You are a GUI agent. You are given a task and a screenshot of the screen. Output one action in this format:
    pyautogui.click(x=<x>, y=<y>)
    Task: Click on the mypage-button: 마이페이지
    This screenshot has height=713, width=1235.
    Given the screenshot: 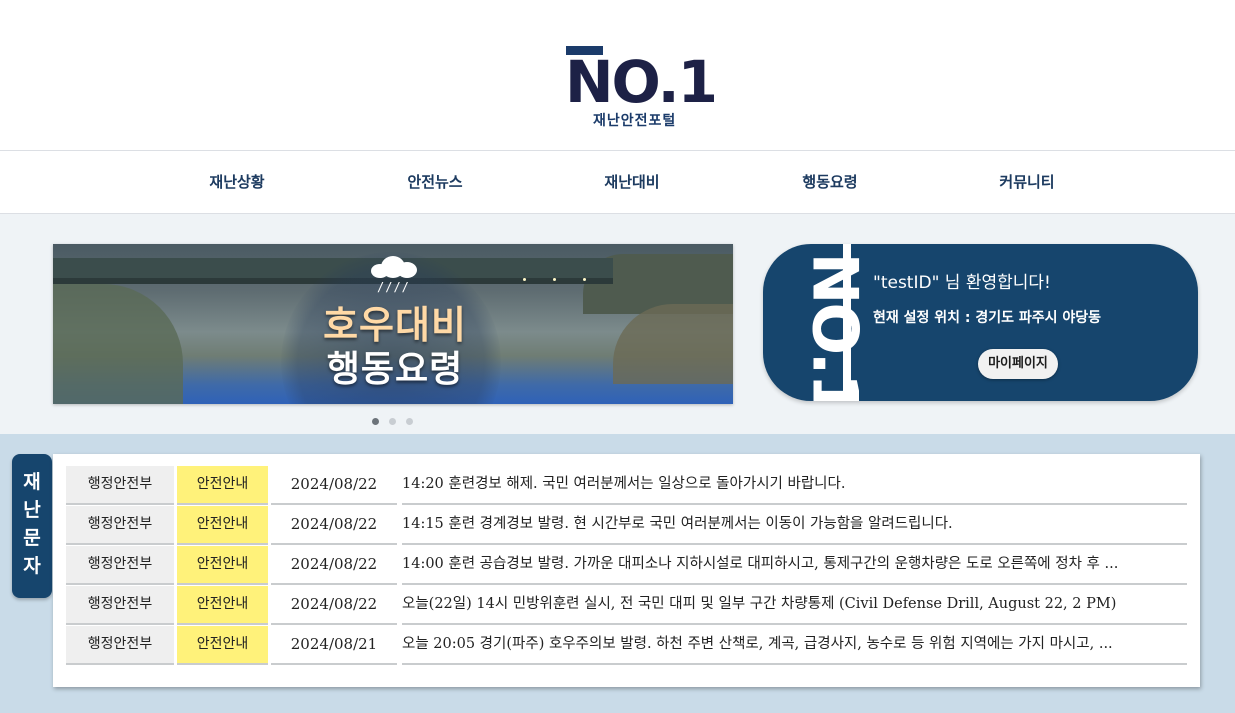 What is the action you would take?
    pyautogui.click(x=1018, y=364)
    